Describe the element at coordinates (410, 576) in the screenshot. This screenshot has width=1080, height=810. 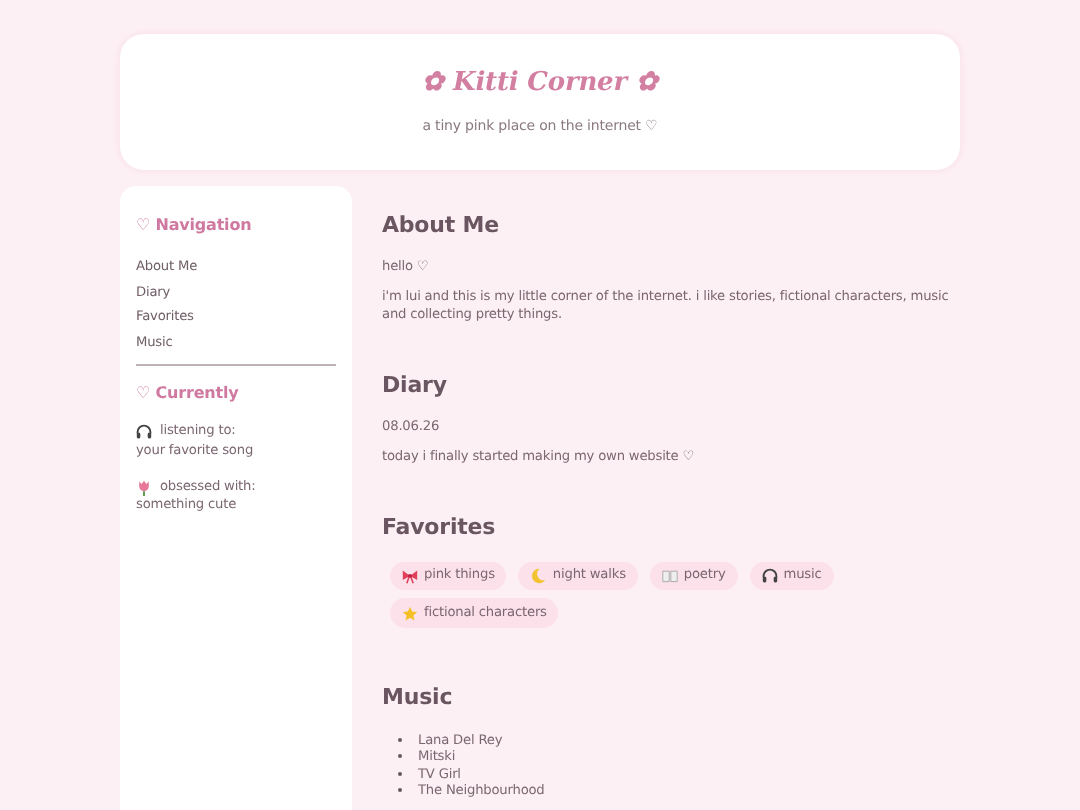
I see `bow-icon` at that location.